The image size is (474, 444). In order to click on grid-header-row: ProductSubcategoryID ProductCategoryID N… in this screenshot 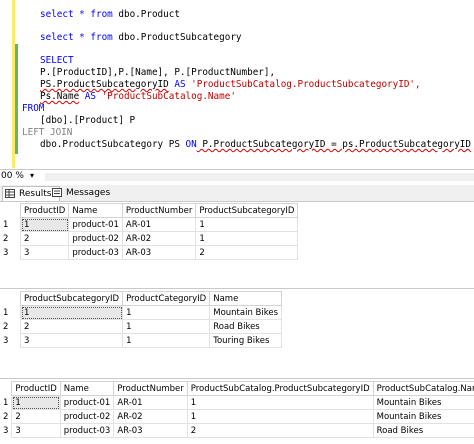, I will do `click(141, 298)`.